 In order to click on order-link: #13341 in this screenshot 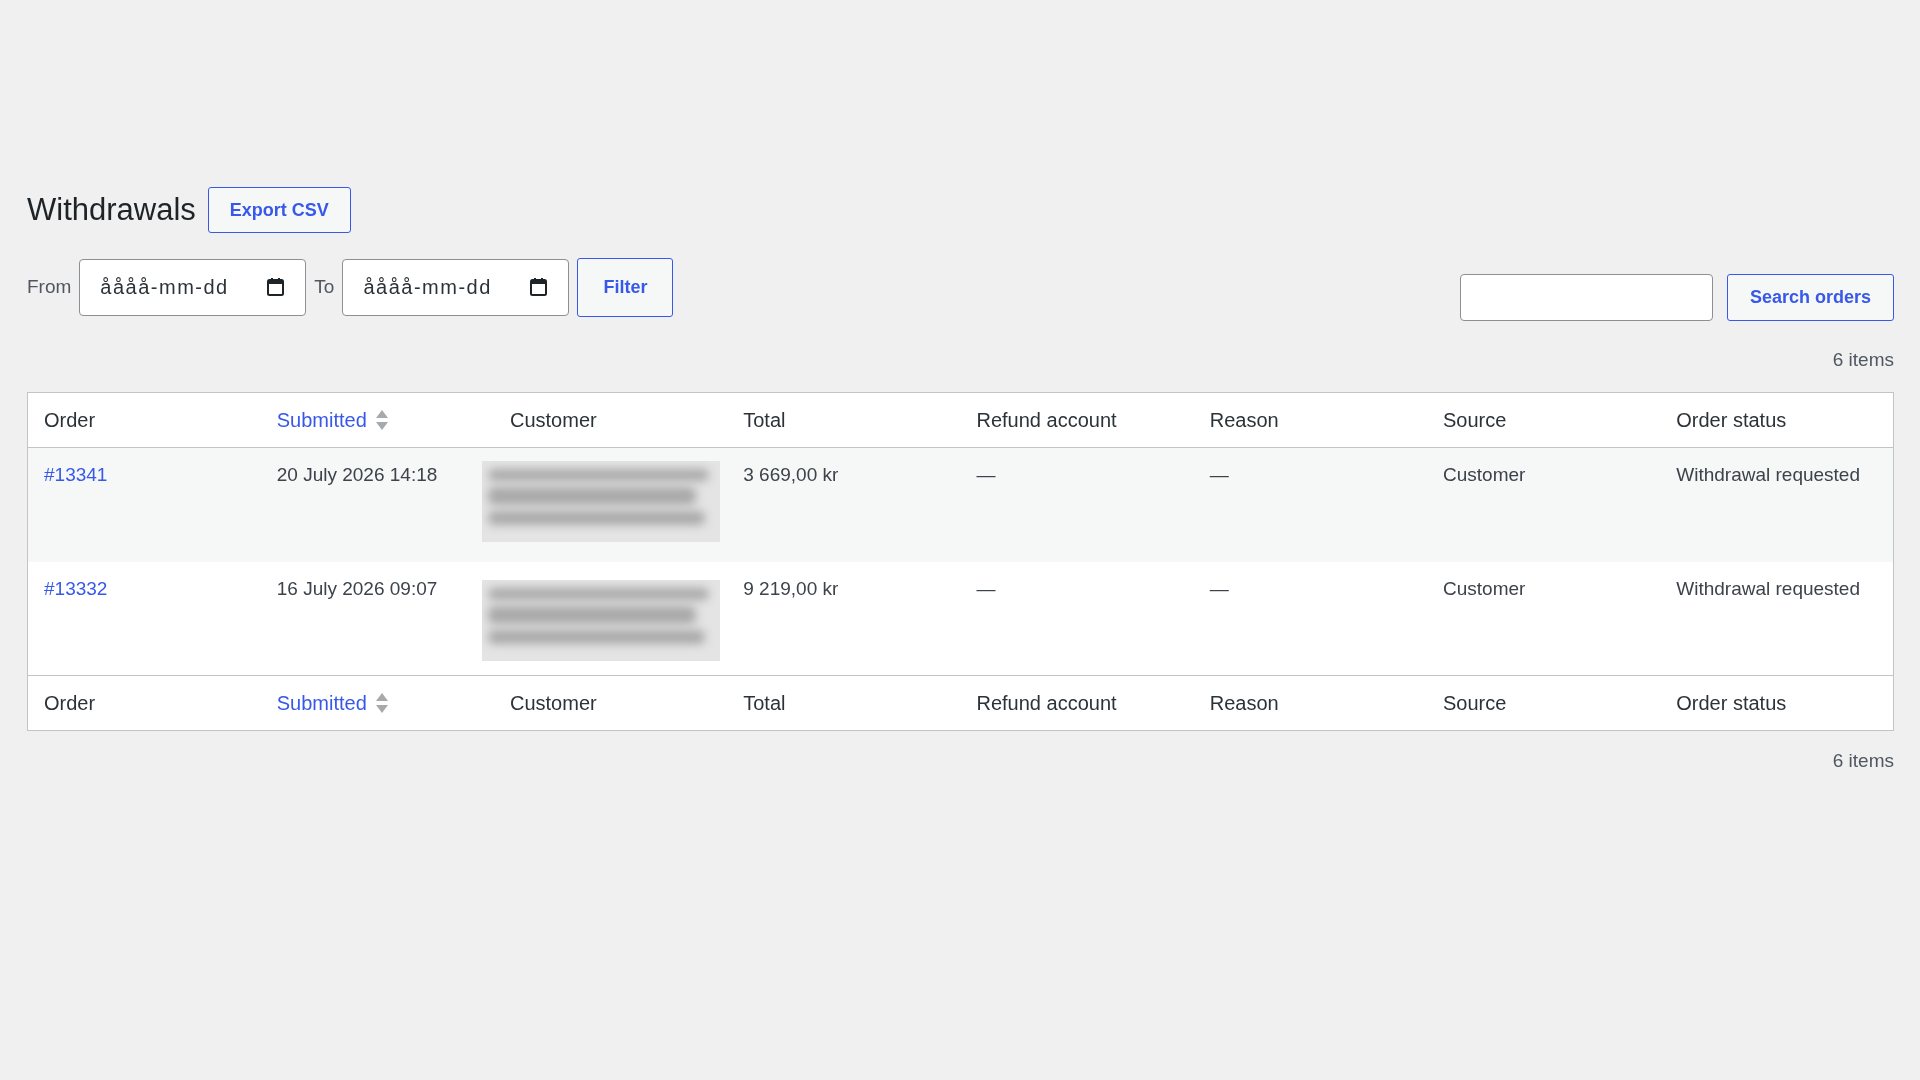, I will do `click(76, 474)`.